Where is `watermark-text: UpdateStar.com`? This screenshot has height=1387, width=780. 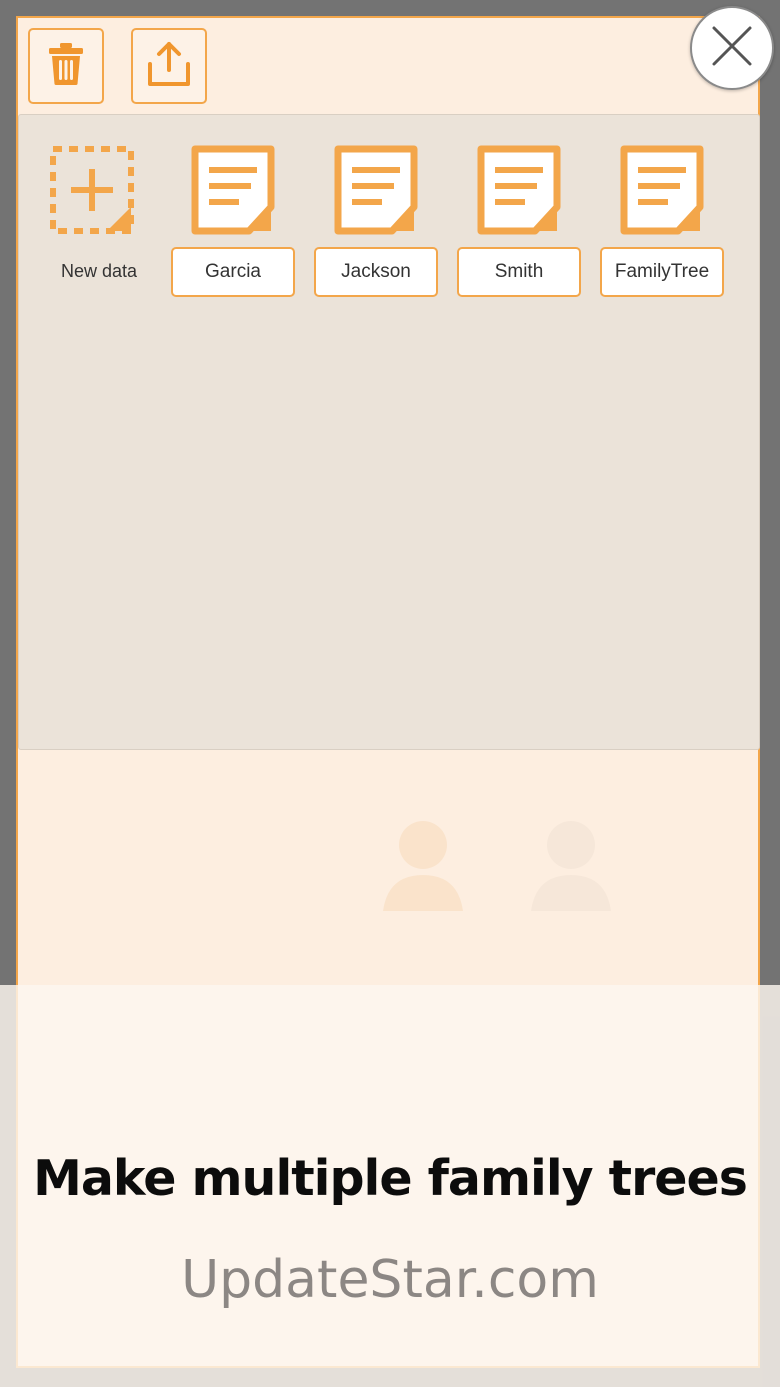 watermark-text: UpdateStar.com is located at coordinates (390, 1280).